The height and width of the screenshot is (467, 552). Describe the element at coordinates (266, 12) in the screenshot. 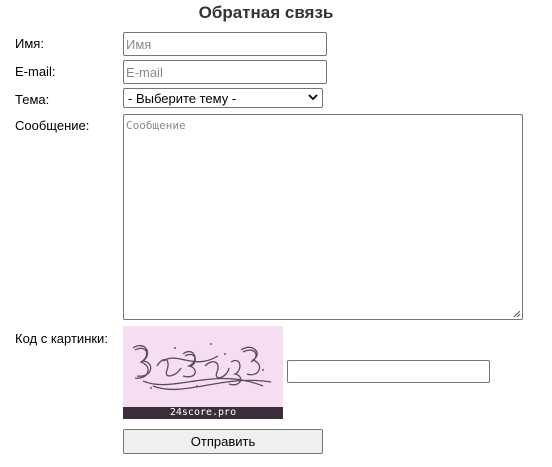

I see `form-title: Обратная связь` at that location.